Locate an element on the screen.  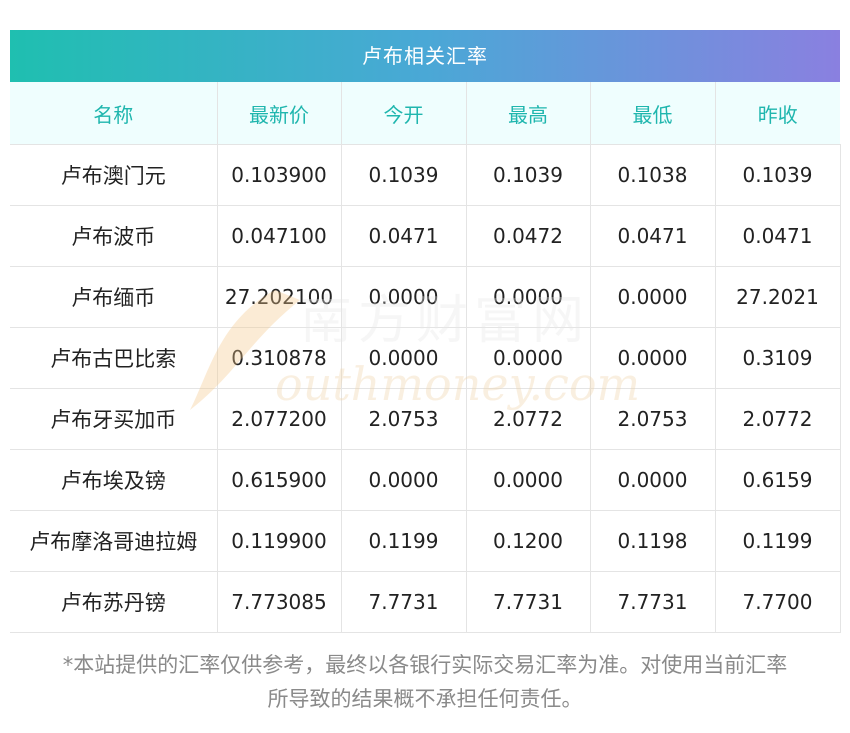
row-name: 卢布波币 is located at coordinates (114, 236).